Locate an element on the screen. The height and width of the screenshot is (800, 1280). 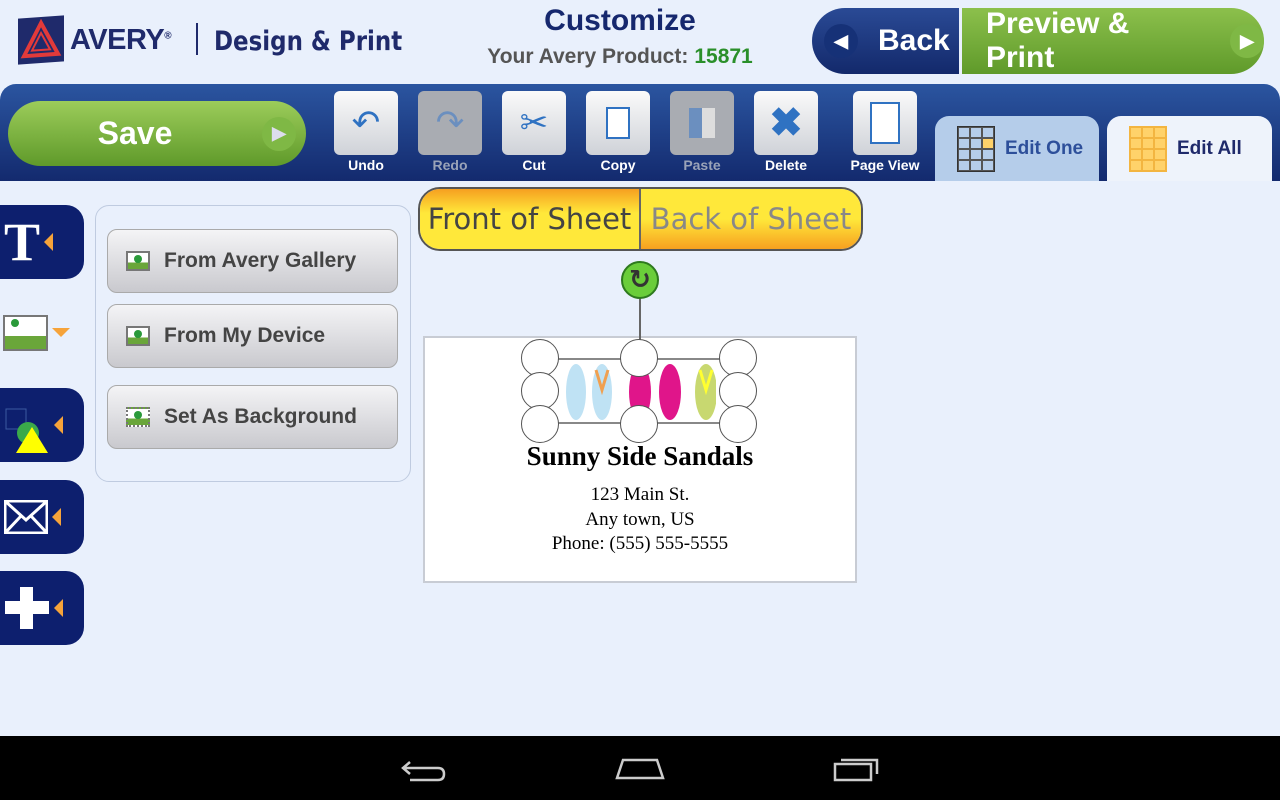
delete-x-icon: ✖ is located at coordinates (786, 123).